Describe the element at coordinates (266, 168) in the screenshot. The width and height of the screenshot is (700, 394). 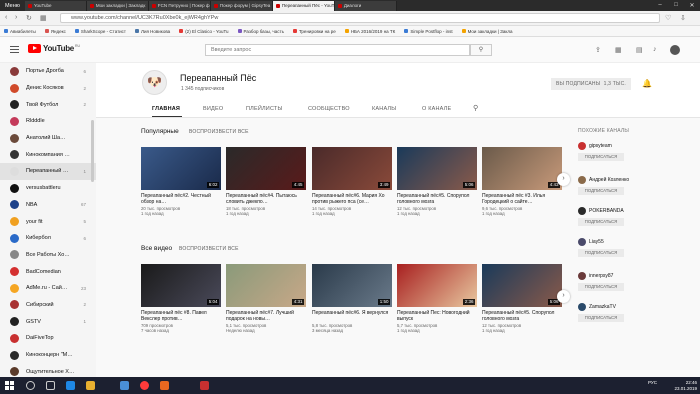
I see `video-thumbnail: 4:45` at that location.